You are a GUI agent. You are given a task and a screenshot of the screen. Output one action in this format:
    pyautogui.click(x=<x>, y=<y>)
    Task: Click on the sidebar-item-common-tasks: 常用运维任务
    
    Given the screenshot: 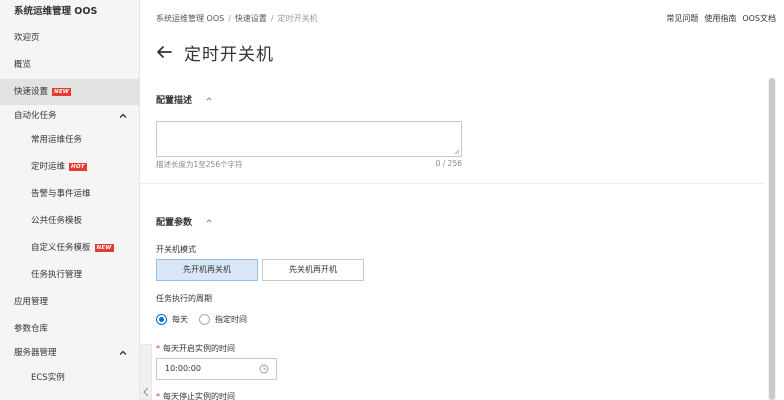 What is the action you would take?
    pyautogui.click(x=69, y=140)
    